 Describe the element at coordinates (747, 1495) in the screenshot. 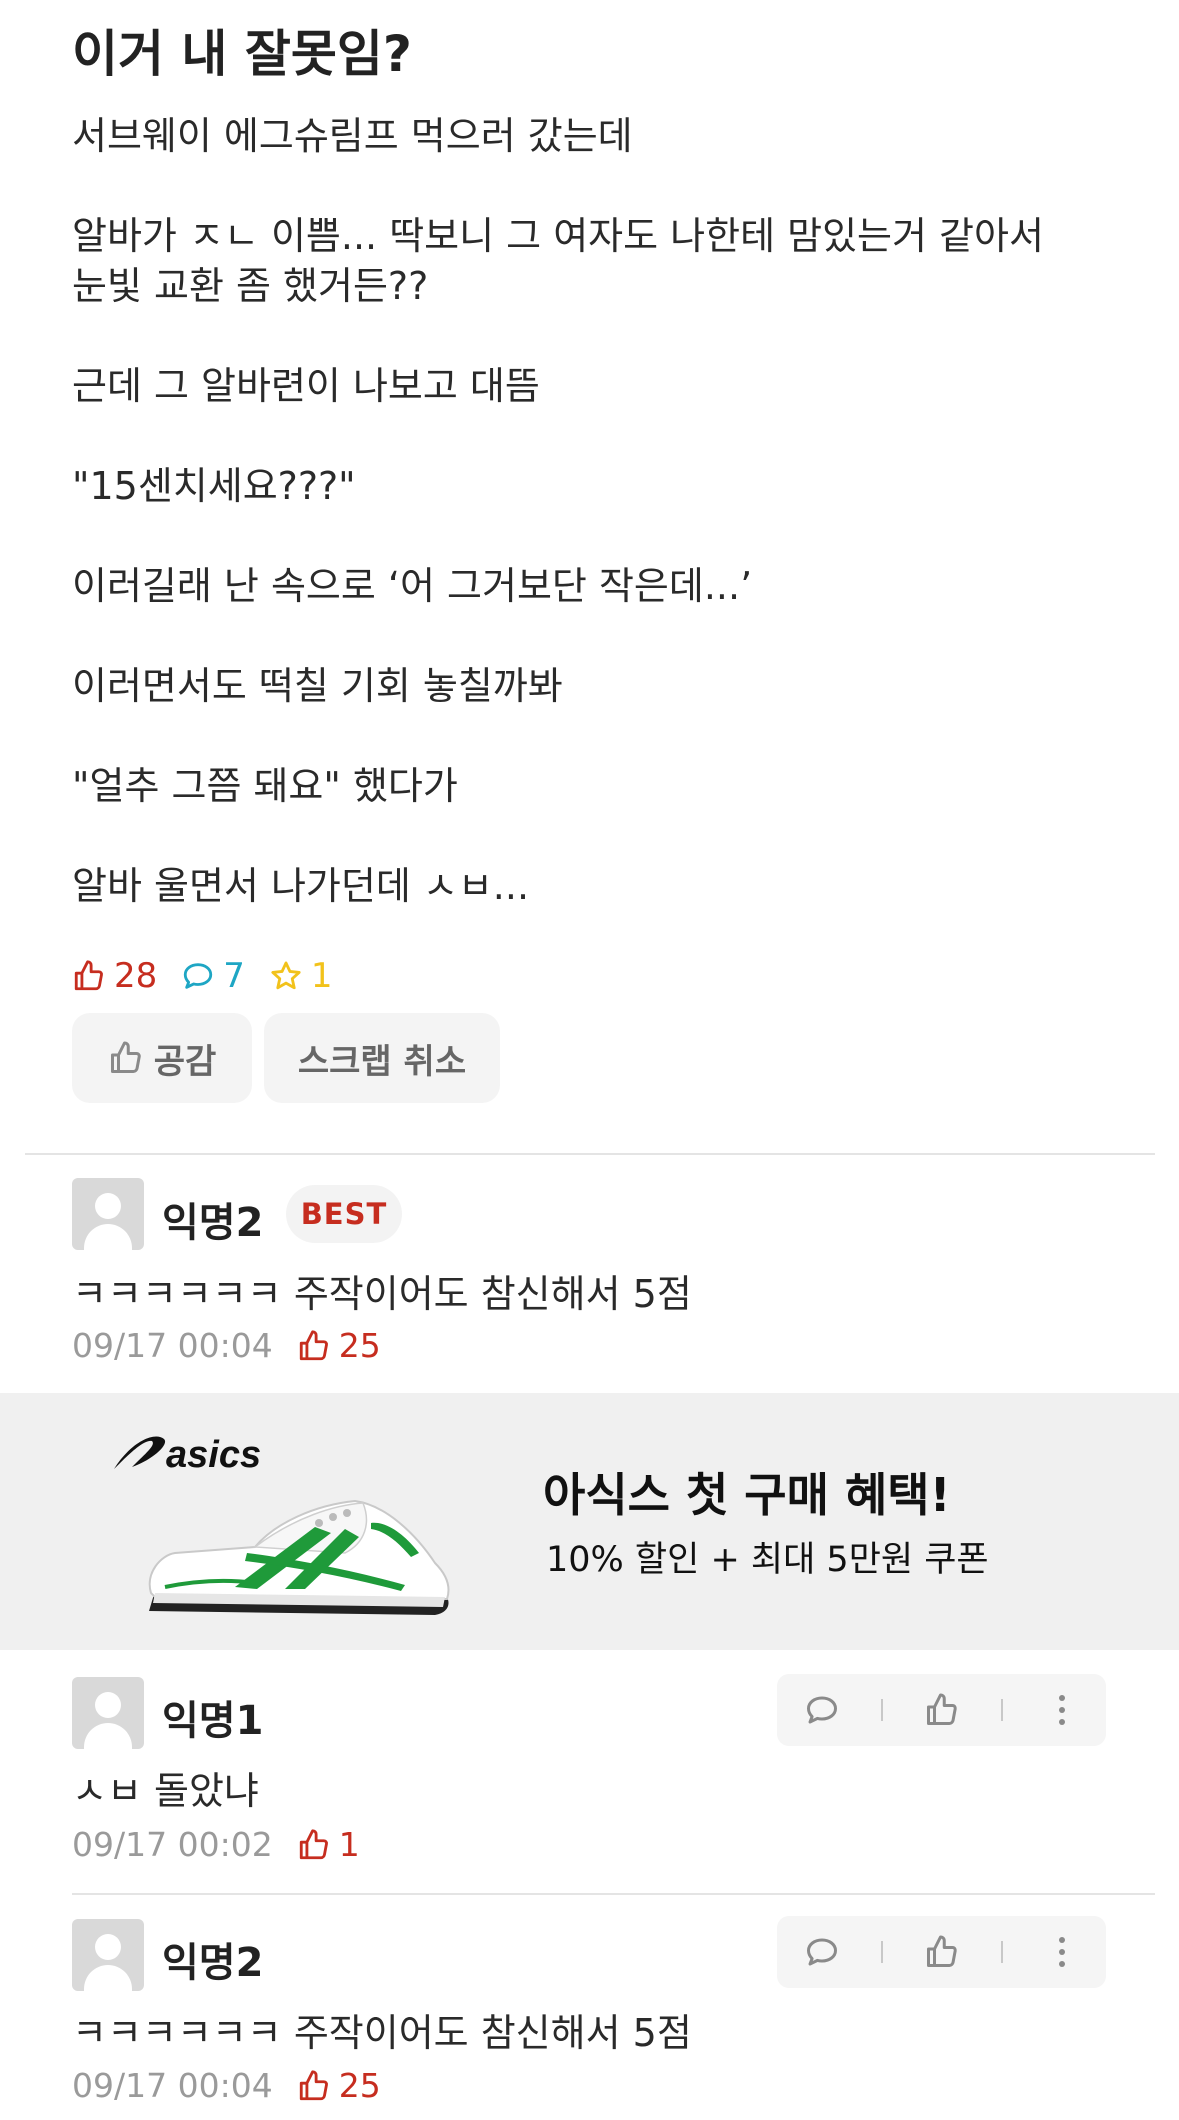

I see `ad-title: 아식스 첫 구매 혜택!` at that location.